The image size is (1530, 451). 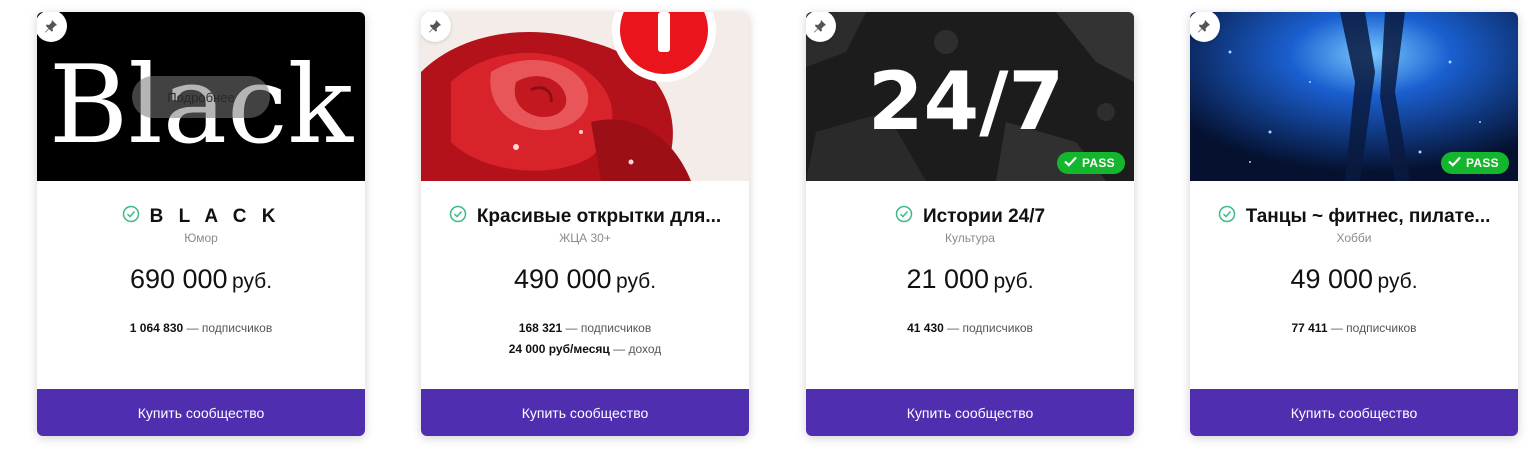 What do you see at coordinates (984, 217) in the screenshot?
I see `community-title: Истории 24/7` at bounding box center [984, 217].